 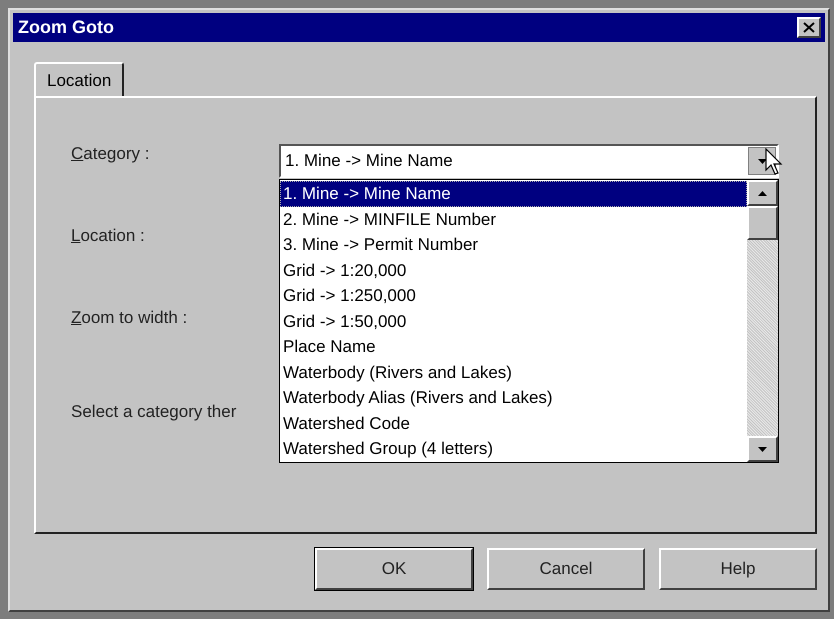 What do you see at coordinates (394, 569) in the screenshot?
I see `dialog-button: OK` at bounding box center [394, 569].